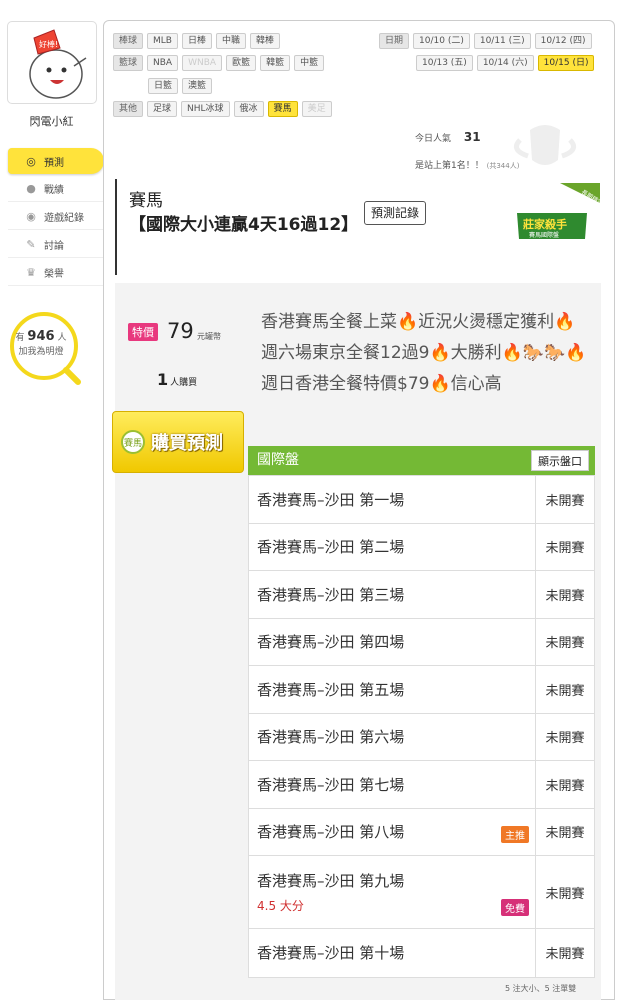  I want to click on filter-horse-racing: 賽馬, so click(282, 109).